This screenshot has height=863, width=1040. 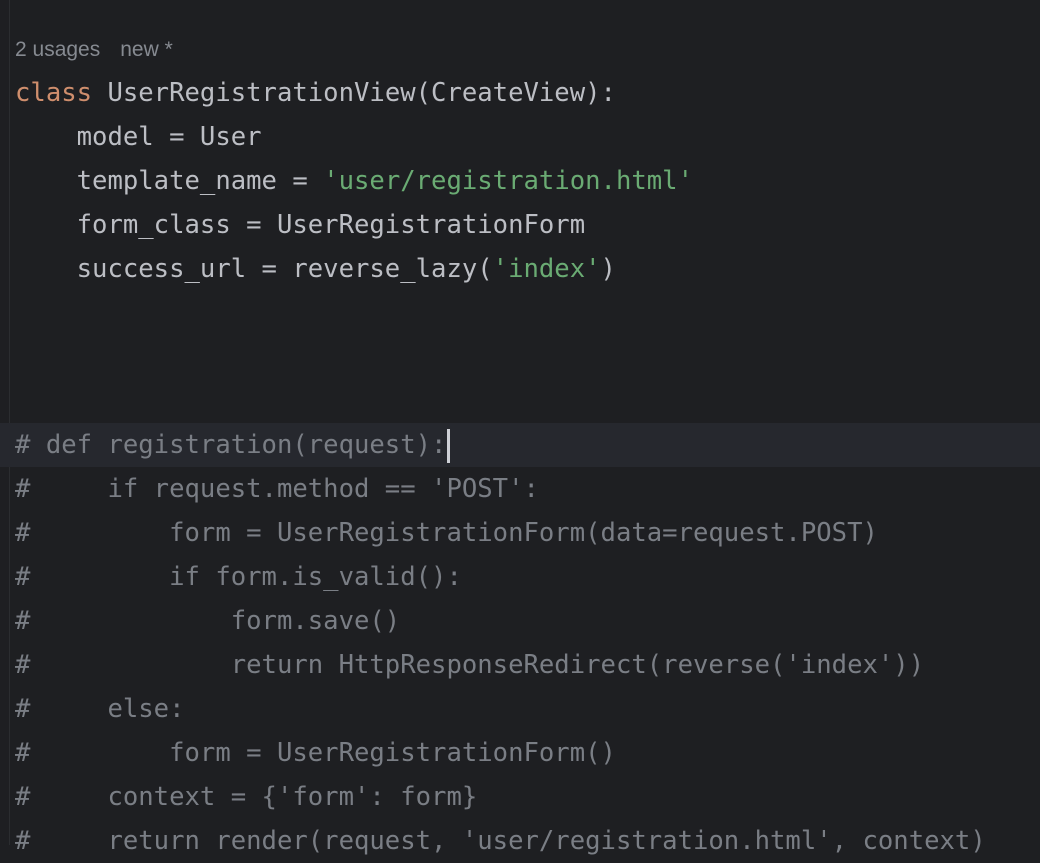 I want to click on code-line: class UserRegistrationView(CreateView):, so click(x=527, y=93).